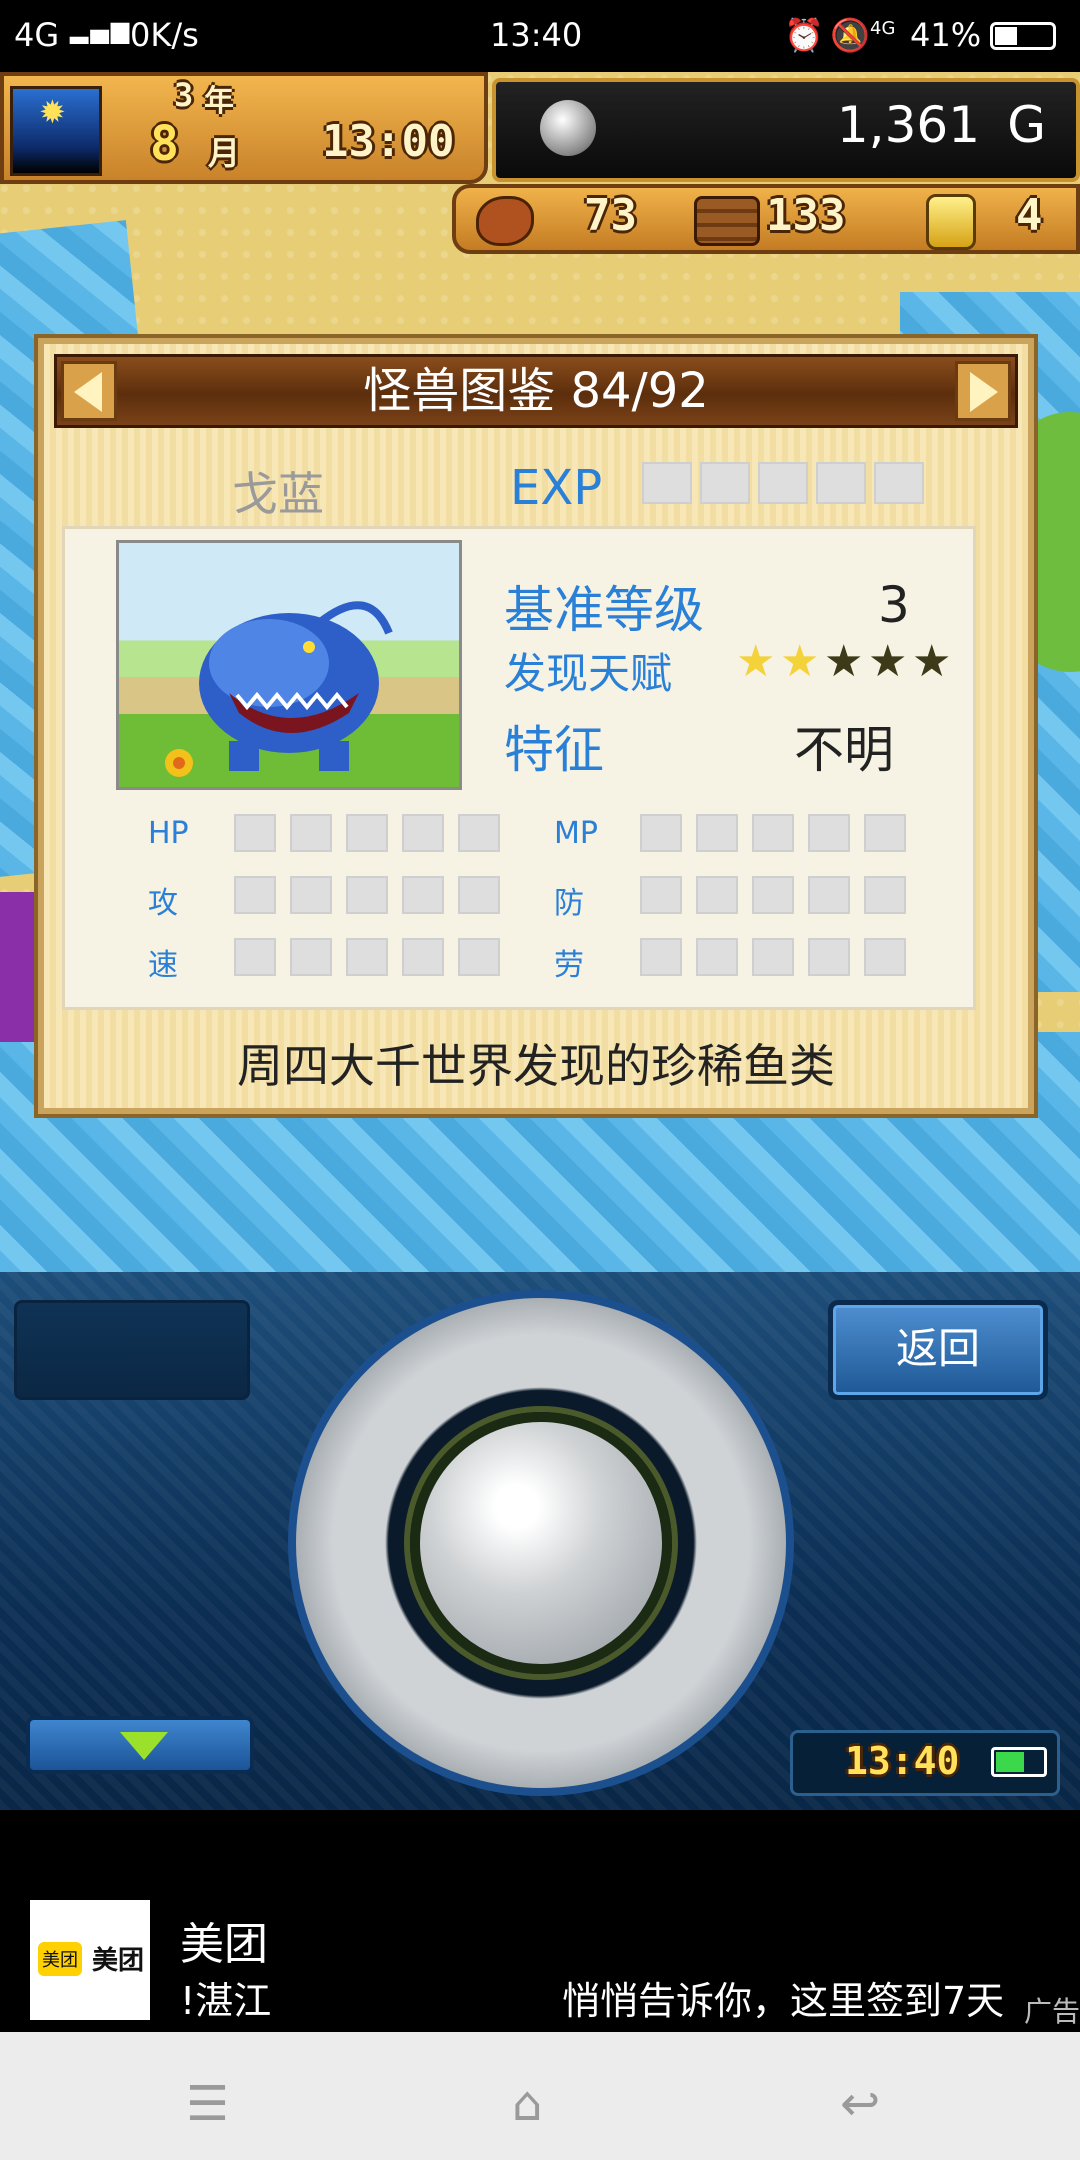  Describe the element at coordinates (804, 35) in the screenshot. I see `alarm-icon: ⏰` at that location.